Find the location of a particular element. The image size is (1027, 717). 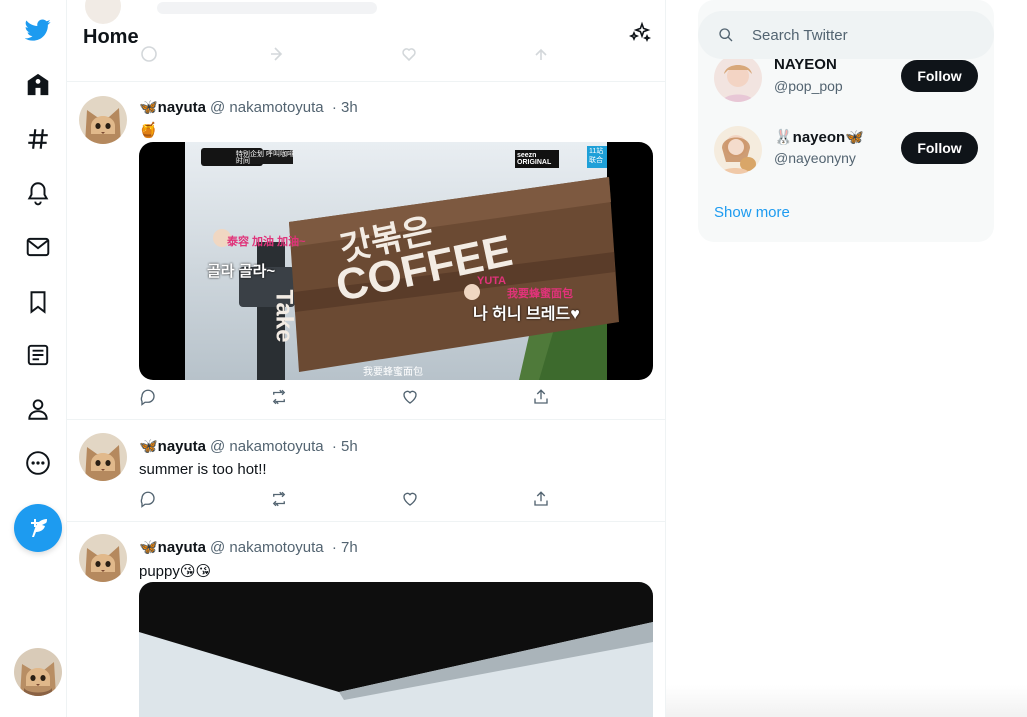

bookmarks-icon is located at coordinates (38, 302).